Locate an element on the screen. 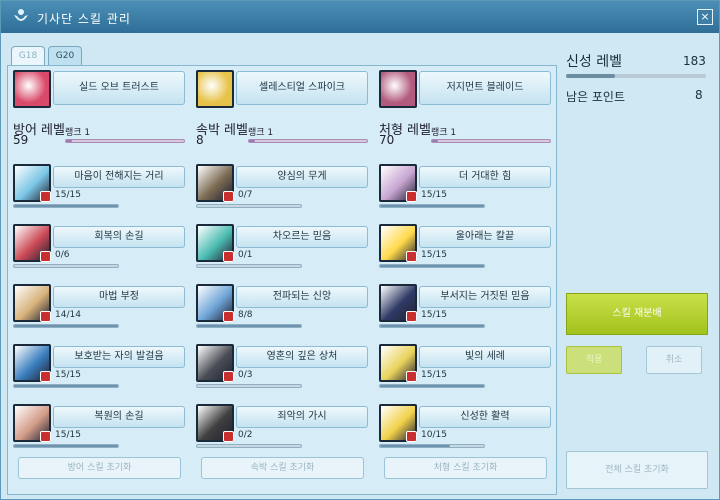  skill-count: 0/2 is located at coordinates (245, 435).